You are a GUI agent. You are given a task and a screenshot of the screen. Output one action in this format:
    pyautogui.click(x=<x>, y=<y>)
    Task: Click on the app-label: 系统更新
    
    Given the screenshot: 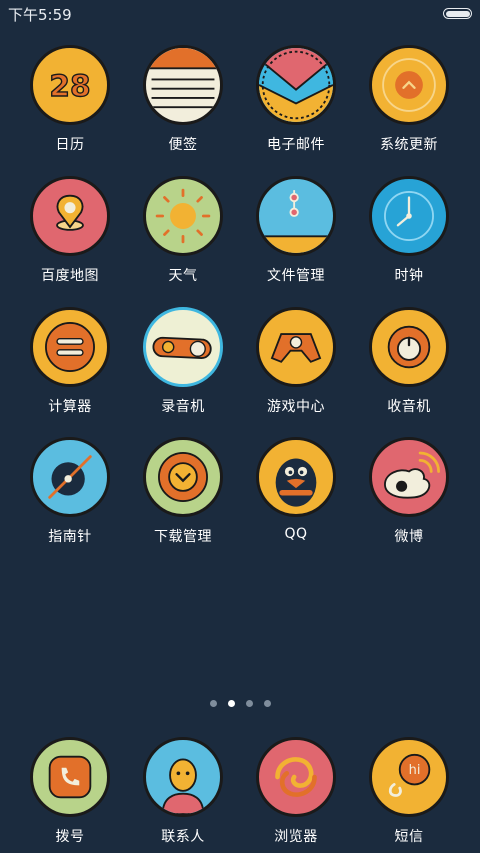 What is the action you would take?
    pyautogui.click(x=409, y=145)
    